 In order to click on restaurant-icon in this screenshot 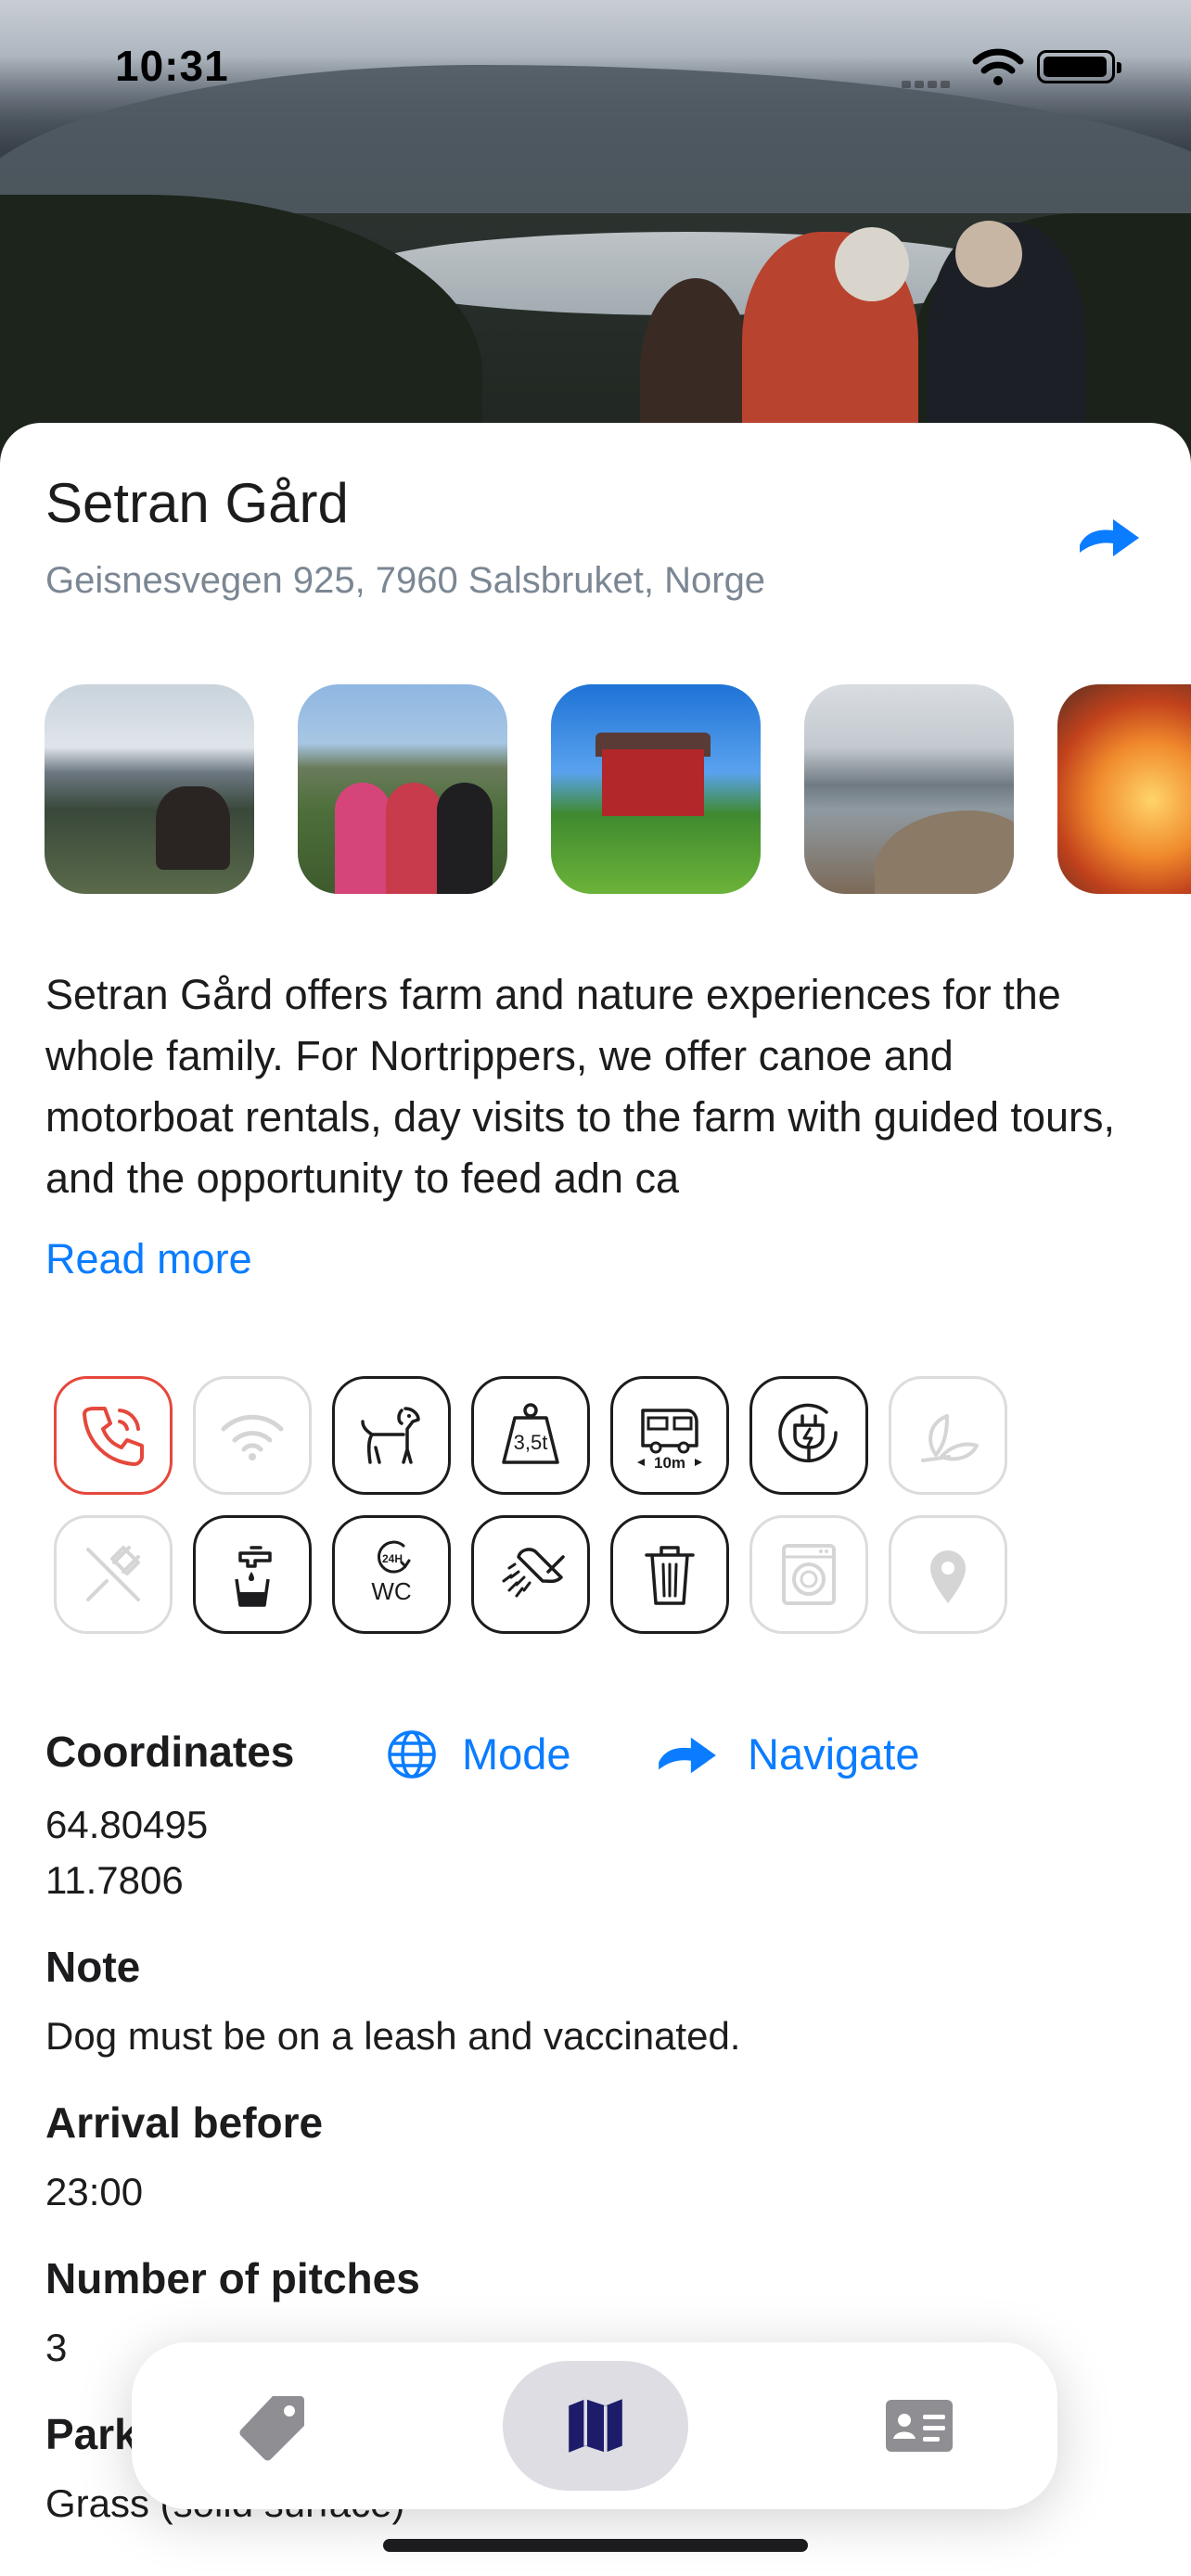, I will do `click(113, 1574)`.